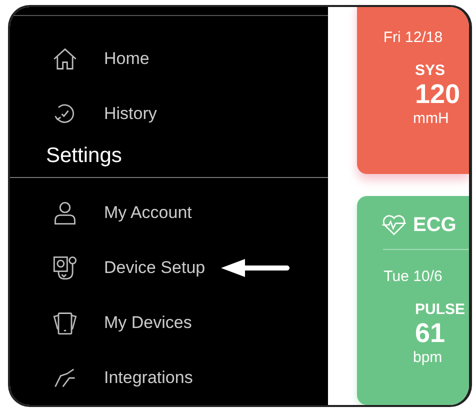 The height and width of the screenshot is (410, 474). What do you see at coordinates (431, 118) in the screenshot?
I see `metric-unit: mmH` at bounding box center [431, 118].